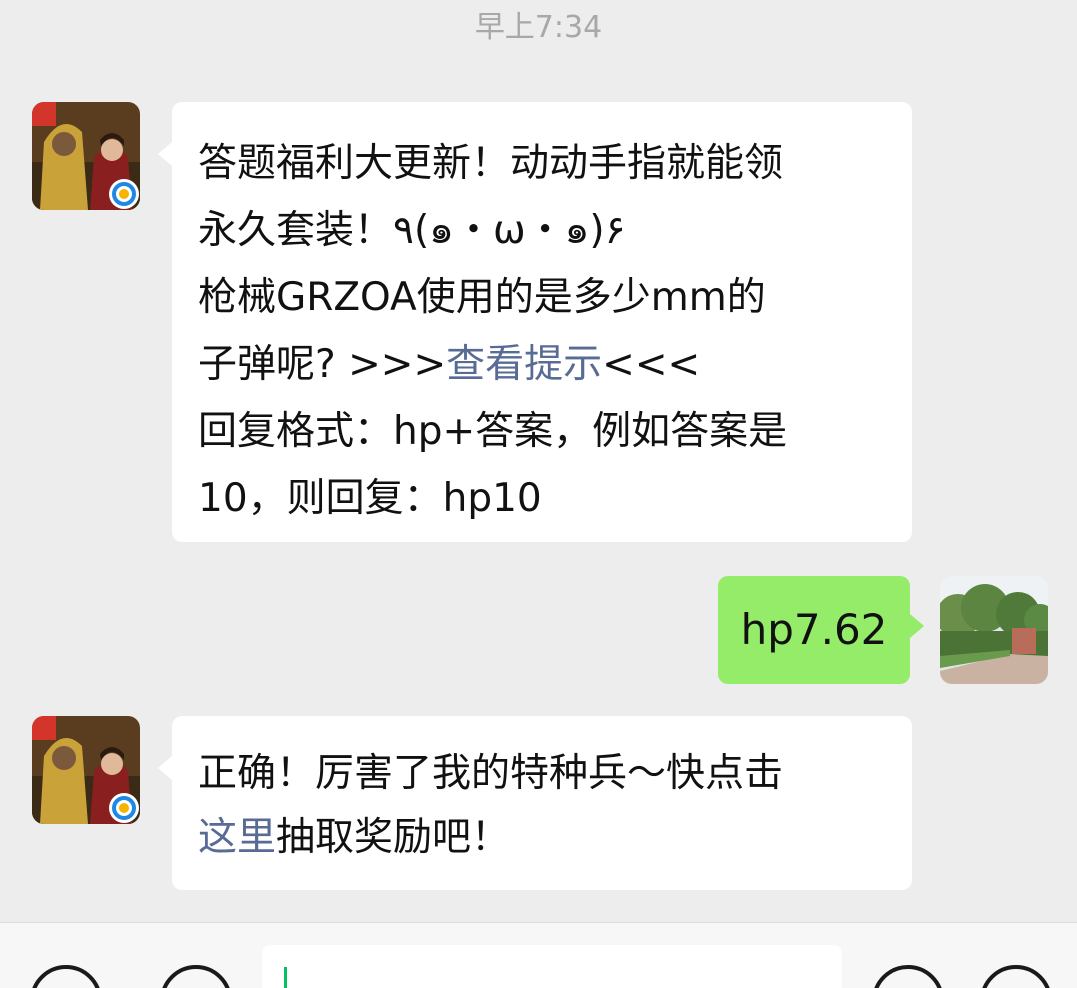 The width and height of the screenshot is (1077, 988). Describe the element at coordinates (1016, 976) in the screenshot. I see `plus-icon` at that location.